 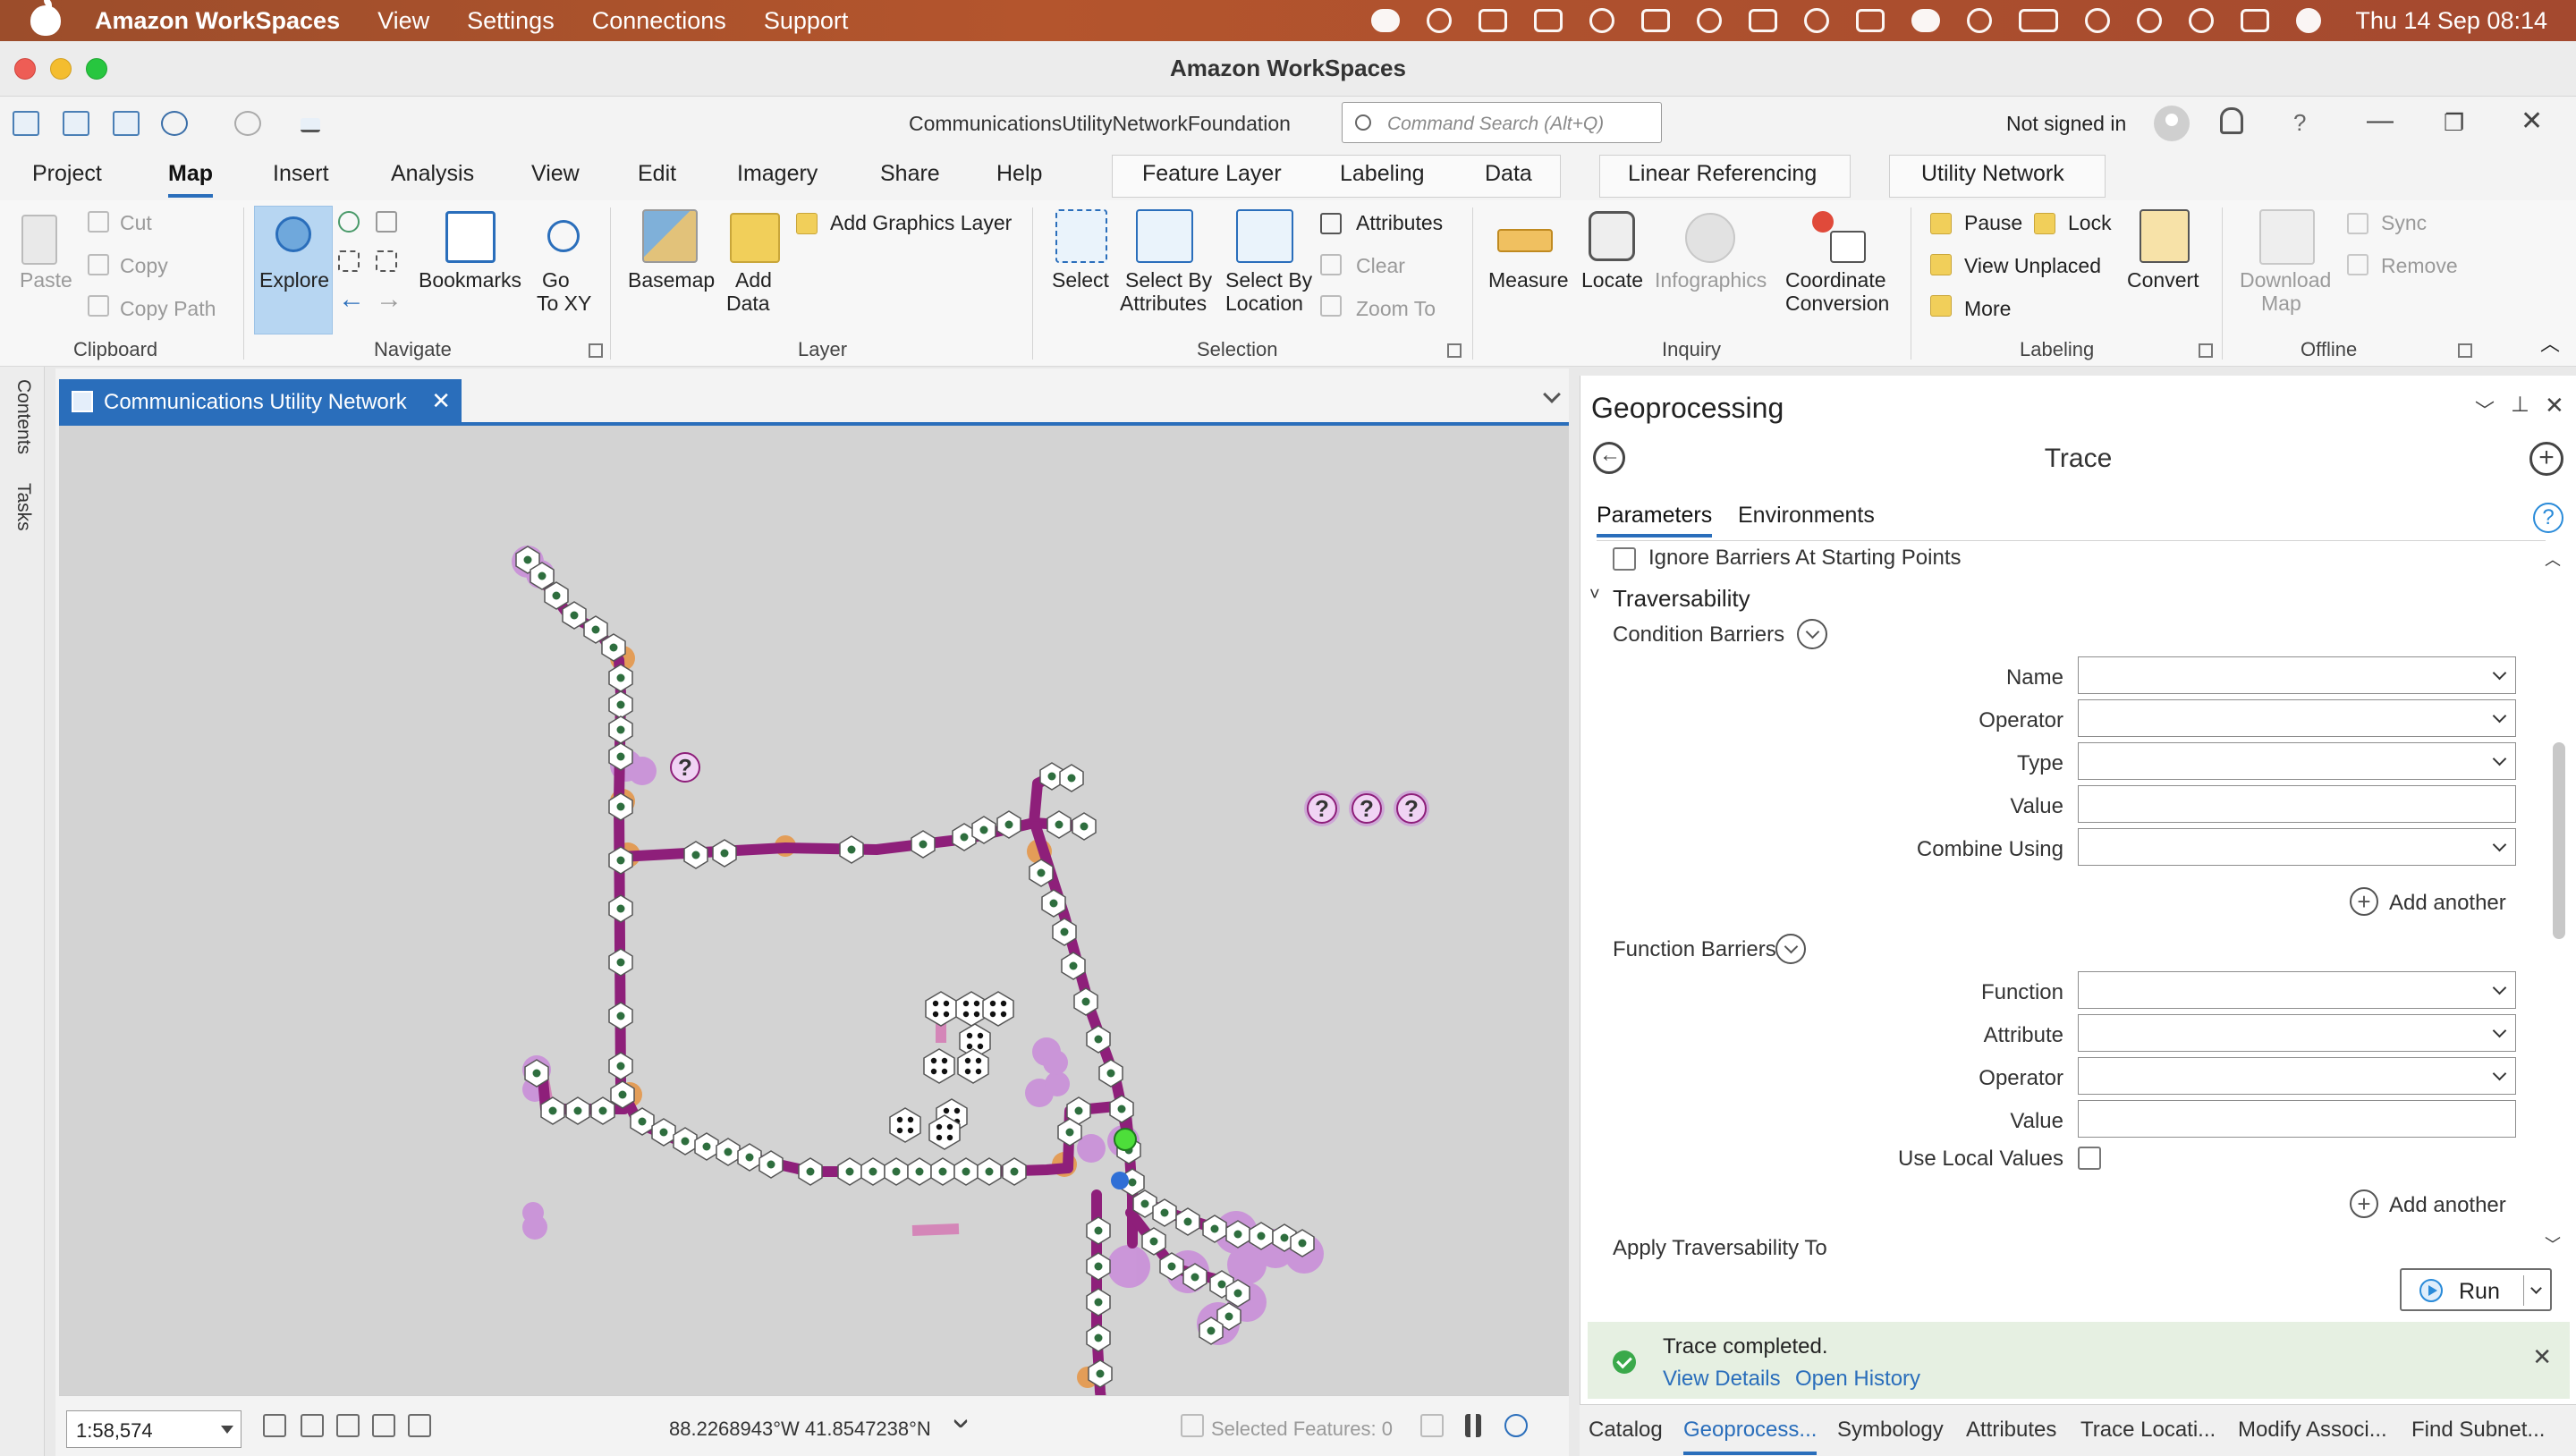 I want to click on measure-button: Measure, so click(x=1528, y=280).